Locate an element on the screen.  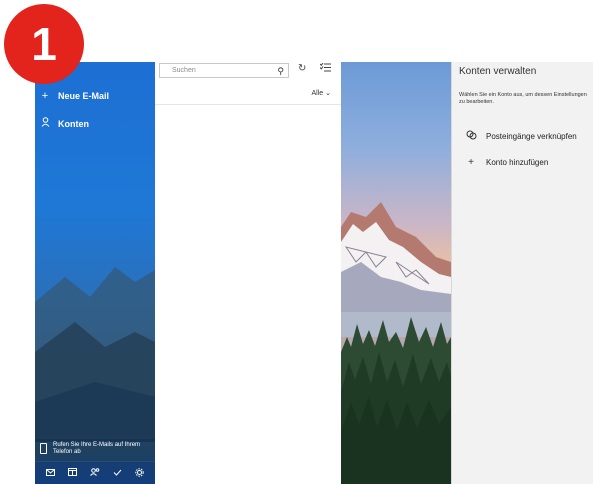
panel-title: Konten verwalten is located at coordinates (498, 71).